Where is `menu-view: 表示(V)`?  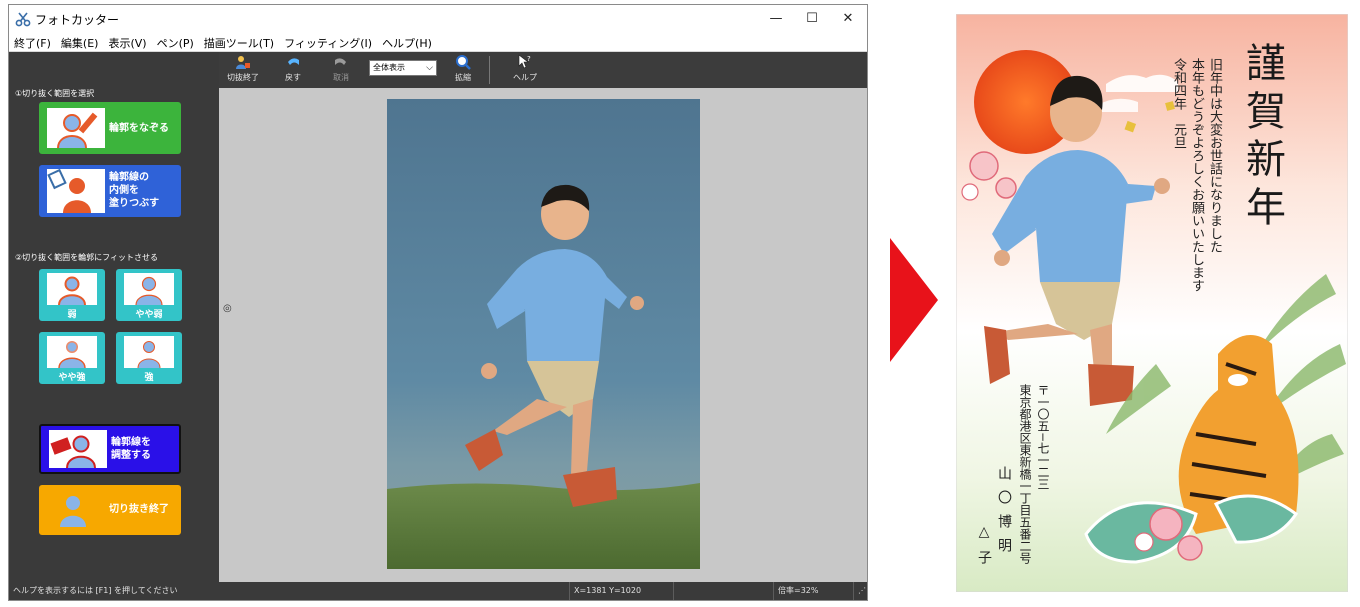 menu-view: 表示(V) is located at coordinates (127, 41).